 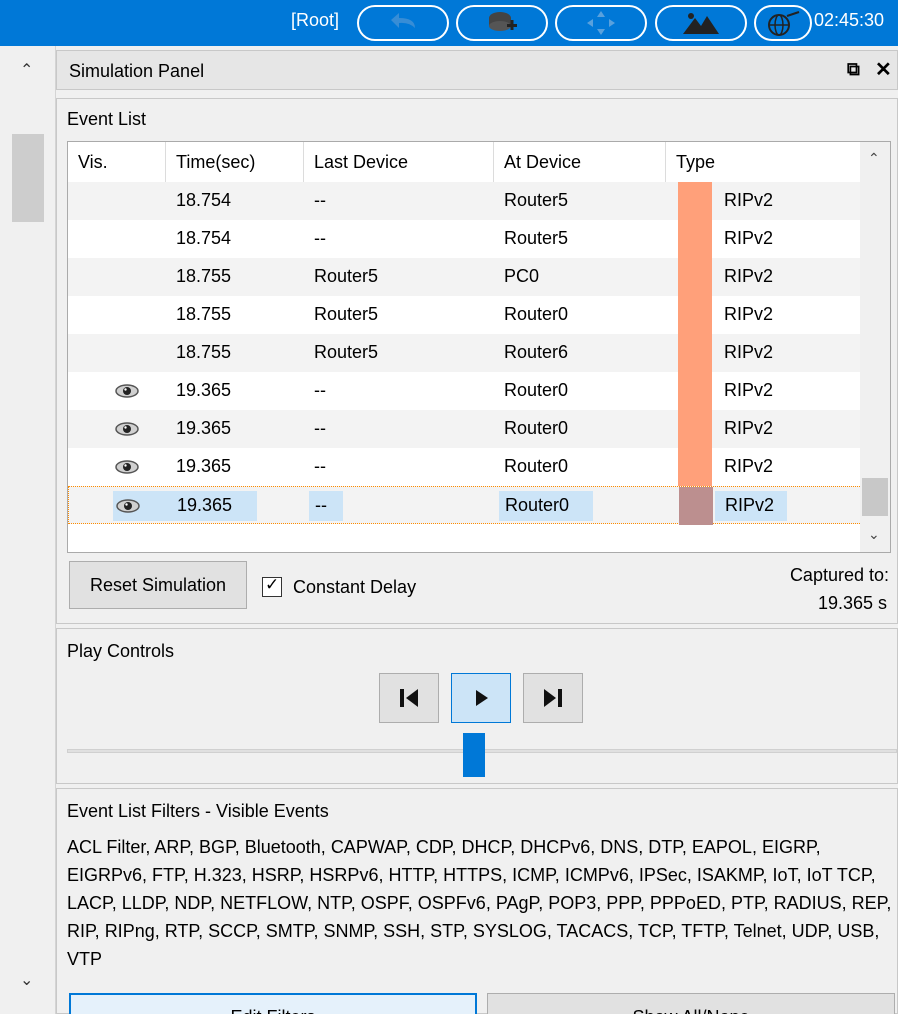 What do you see at coordinates (465, 277) in the screenshot?
I see `table-row: 18.755 Router5 PC0 RIPv2` at bounding box center [465, 277].